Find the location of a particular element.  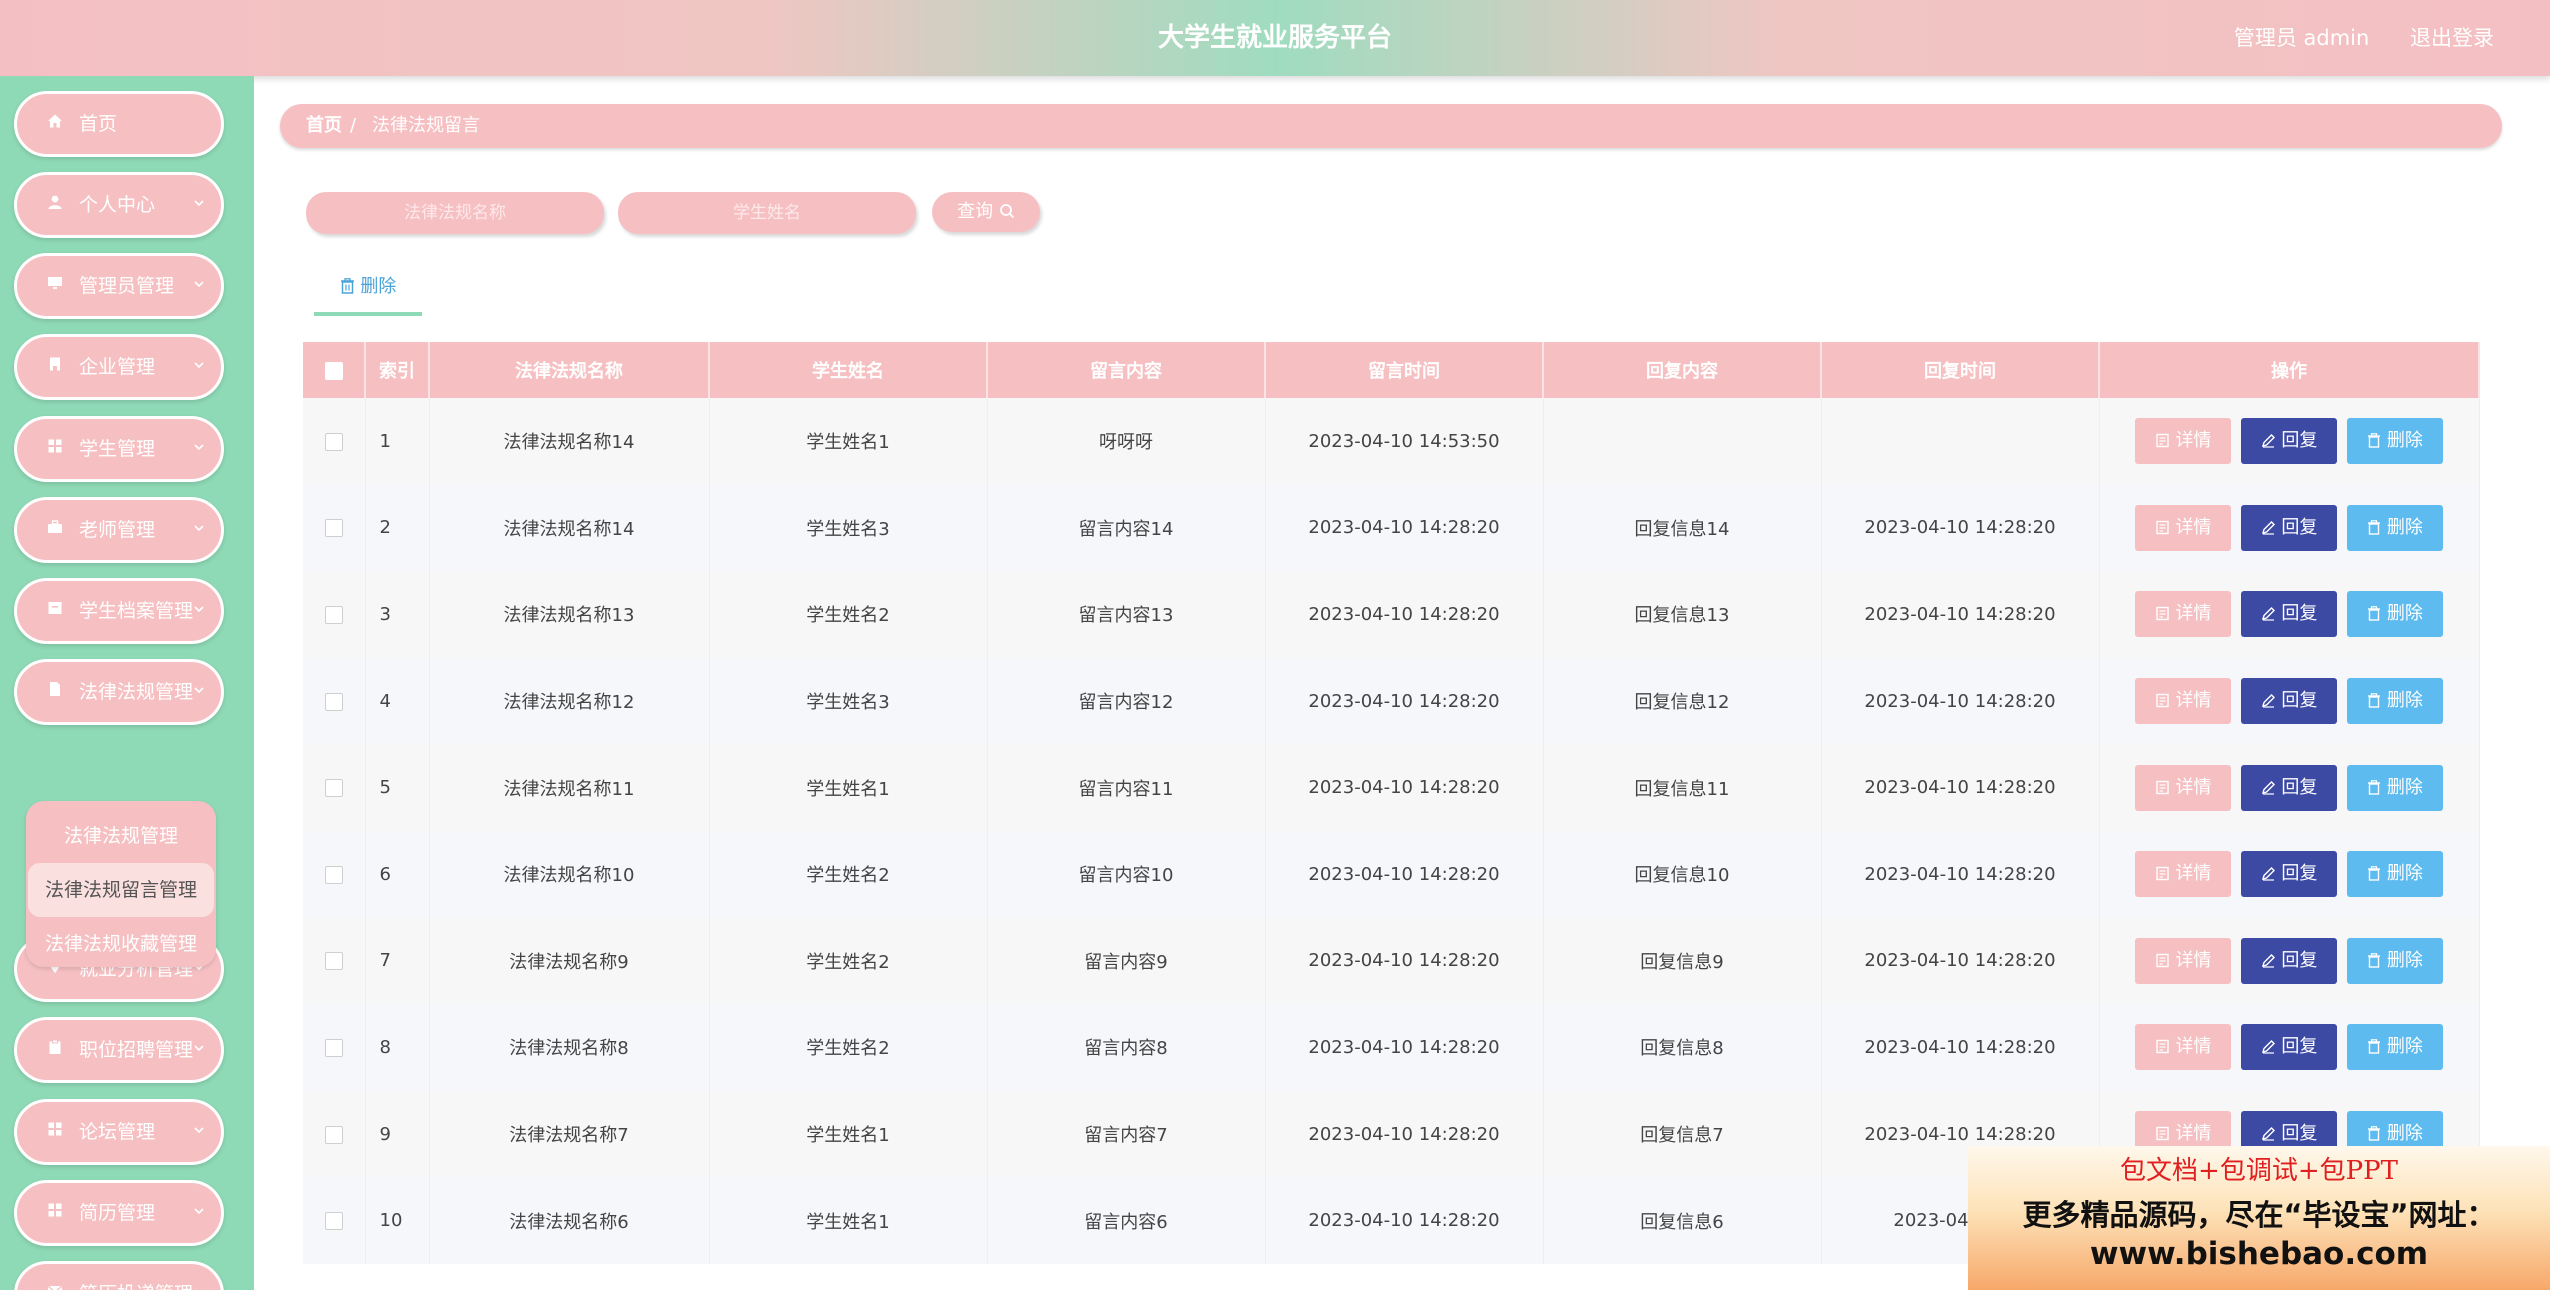

edit-icon is located at coordinates (2268, 440).